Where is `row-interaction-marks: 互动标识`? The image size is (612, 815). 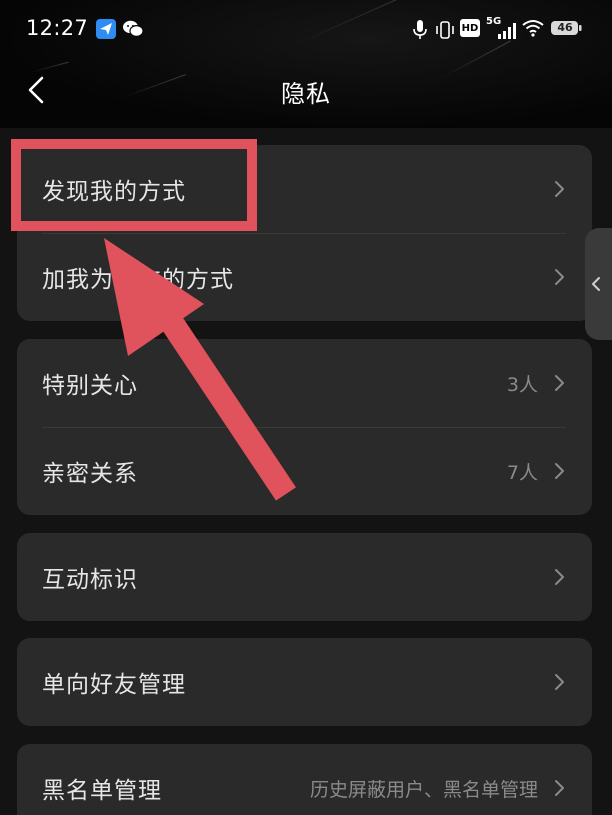 row-interaction-marks: 互动标识 is located at coordinates (304, 577).